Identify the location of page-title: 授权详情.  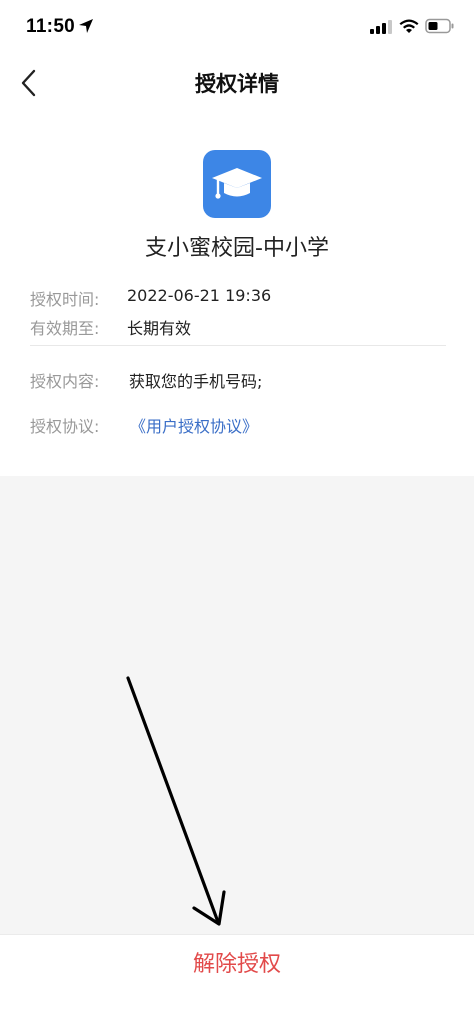
(237, 84).